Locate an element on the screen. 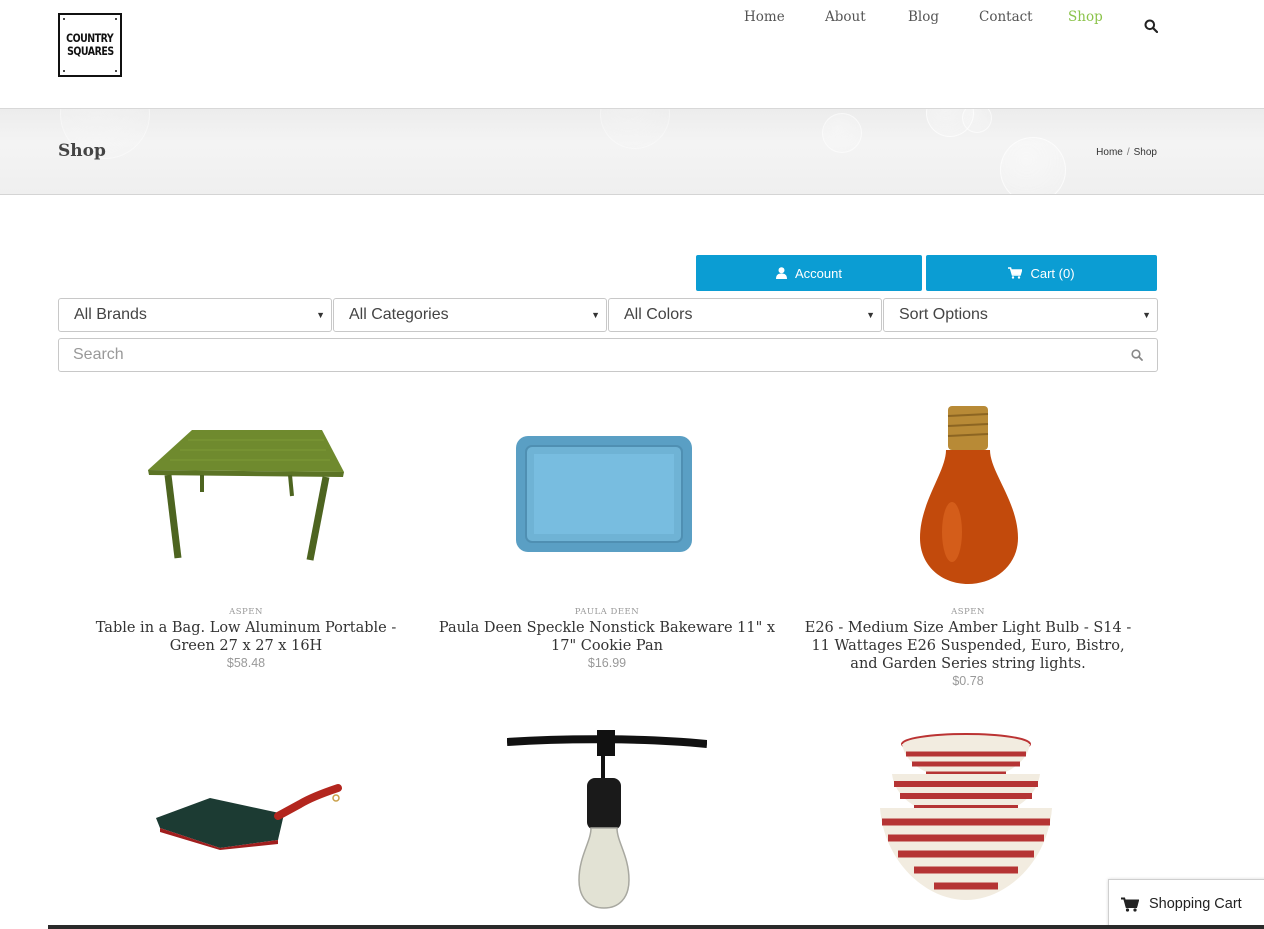 The width and height of the screenshot is (1264, 929). account-button: Account is located at coordinates (809, 273).